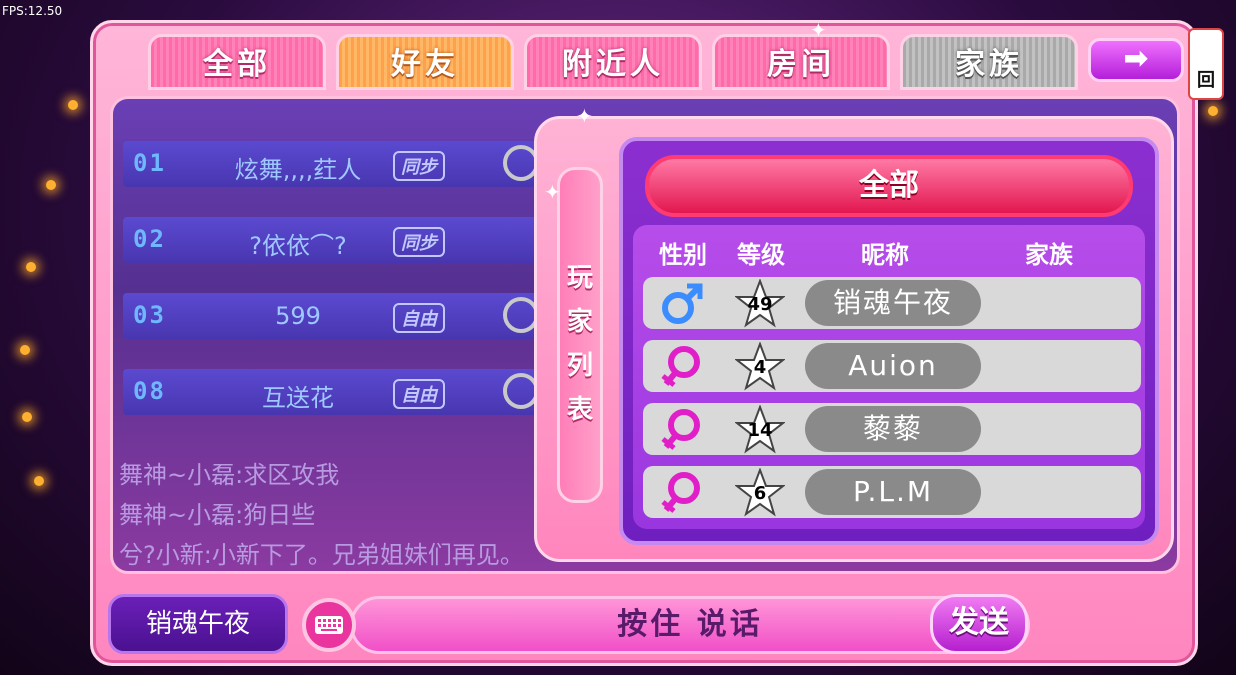  I want to click on player-nickname: P.L.M, so click(893, 492).